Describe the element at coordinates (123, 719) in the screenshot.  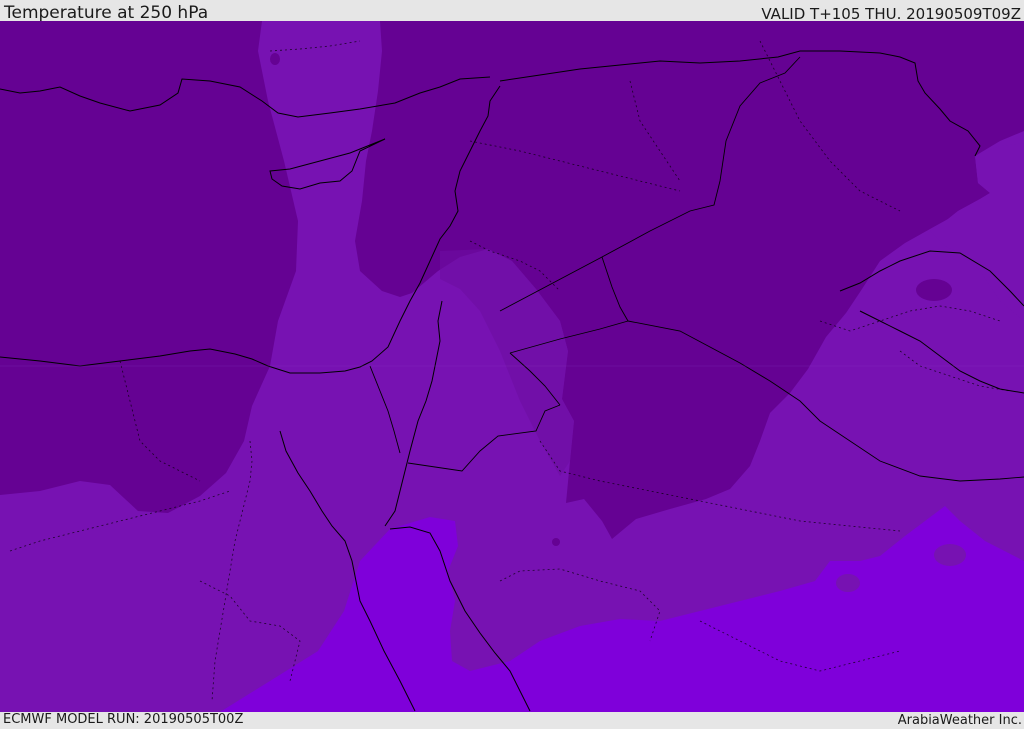
I see `model-run-label: ECMWF MODEL RUN: 20190505T00Z` at that location.